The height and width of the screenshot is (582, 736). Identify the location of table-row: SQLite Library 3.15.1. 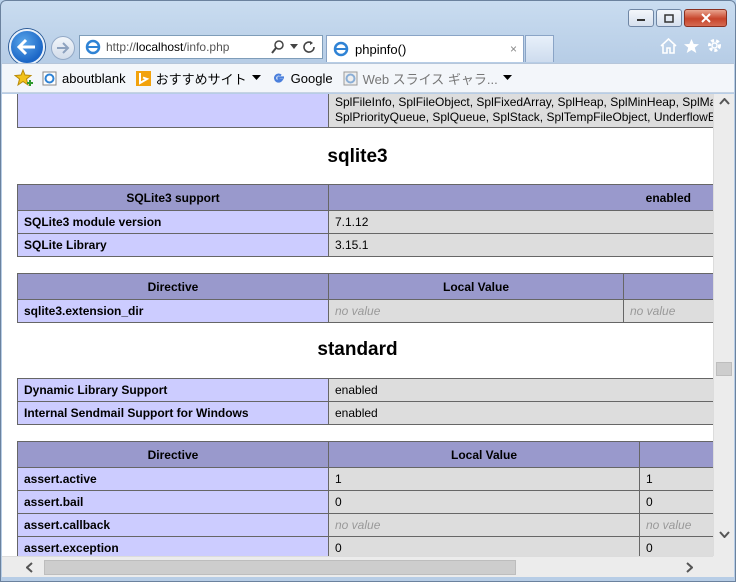
(365, 245).